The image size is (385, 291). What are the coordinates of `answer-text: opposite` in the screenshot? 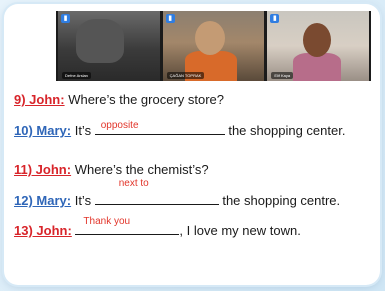 It's located at (119, 125).